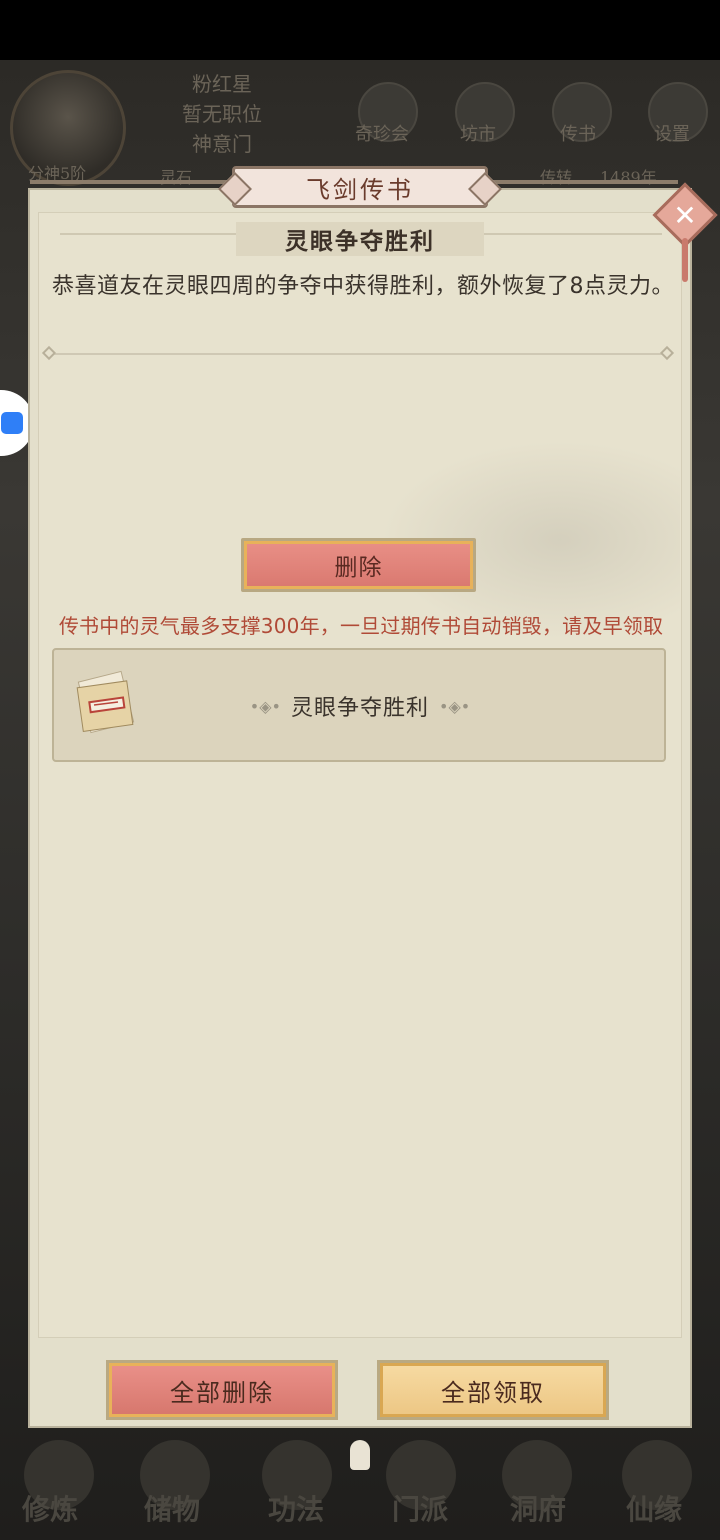  Describe the element at coordinates (583, 182) in the screenshot. I see `title-rule-right` at that location.